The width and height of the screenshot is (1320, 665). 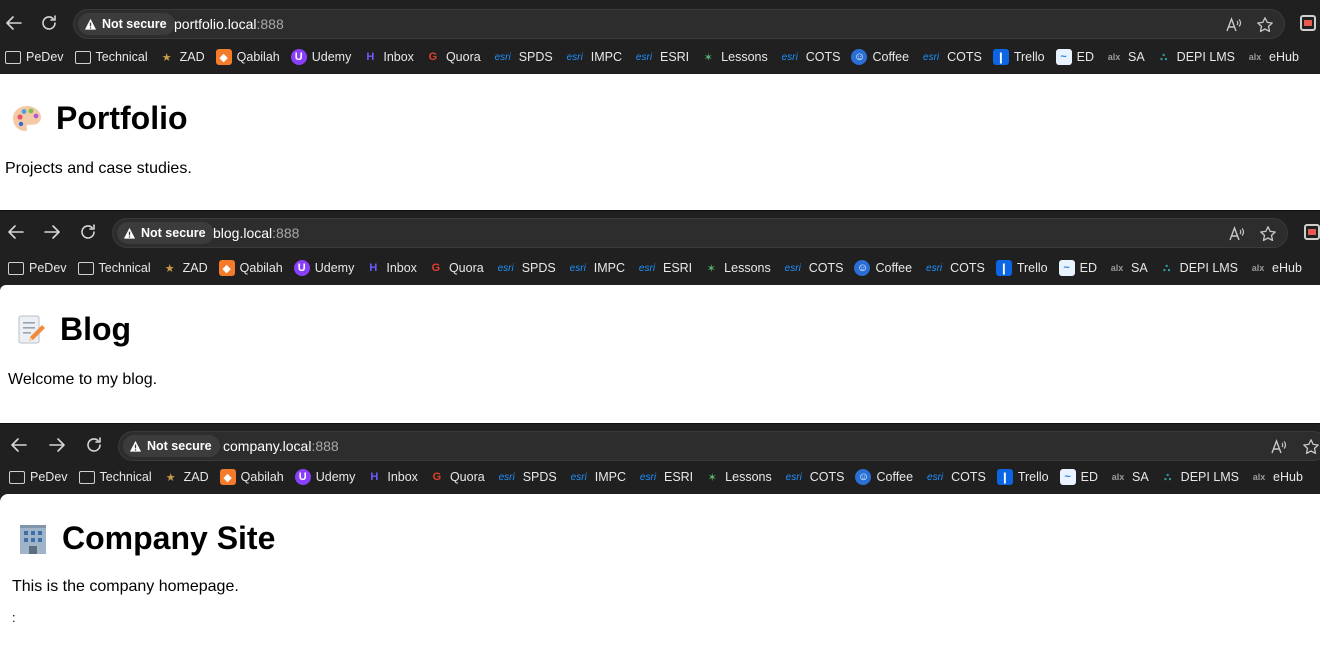 I want to click on bookmark-label: IMPC, so click(x=609, y=268).